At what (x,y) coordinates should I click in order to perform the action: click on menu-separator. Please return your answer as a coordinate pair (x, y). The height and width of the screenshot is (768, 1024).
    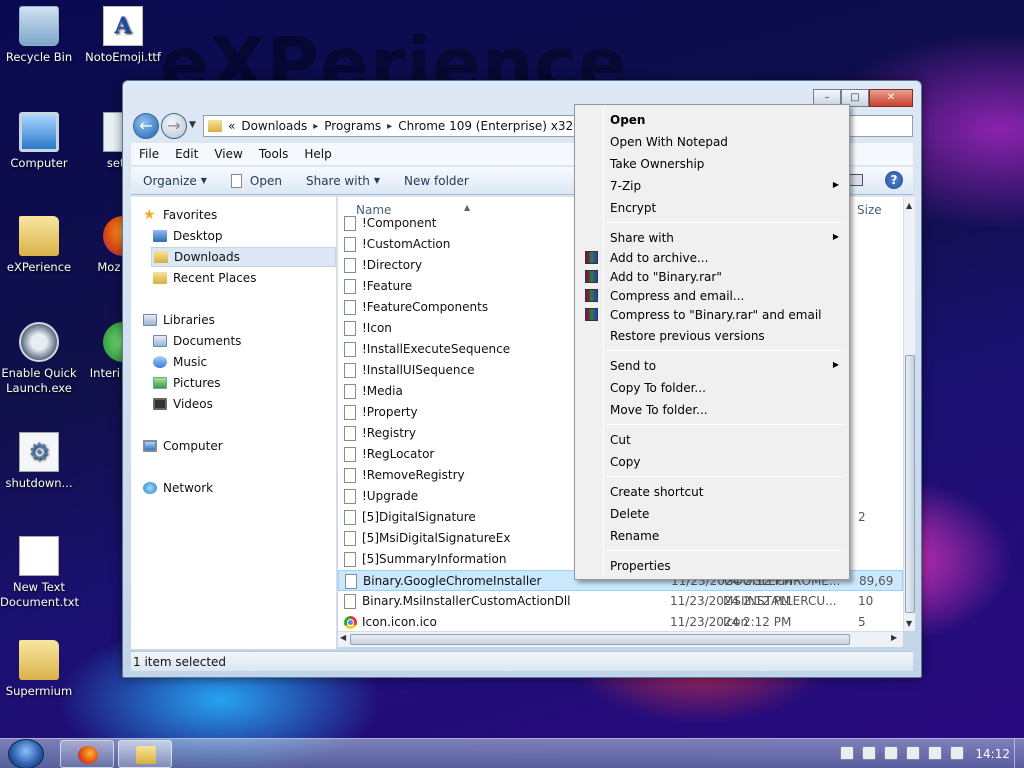
    Looking at the image, I should click on (726, 476).